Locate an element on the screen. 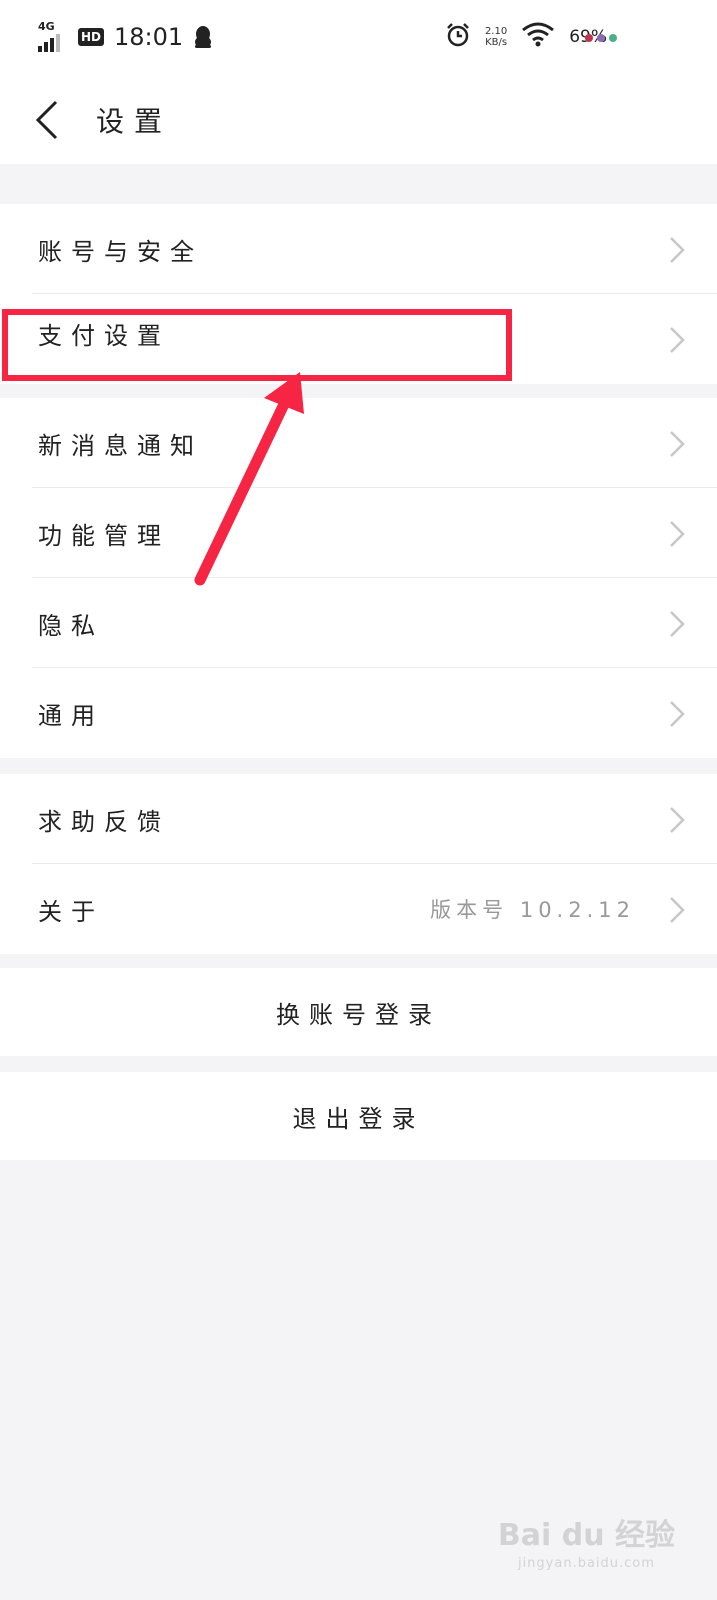 This screenshot has width=717, height=1600. row-label: 新消息通知 is located at coordinates (120, 446).